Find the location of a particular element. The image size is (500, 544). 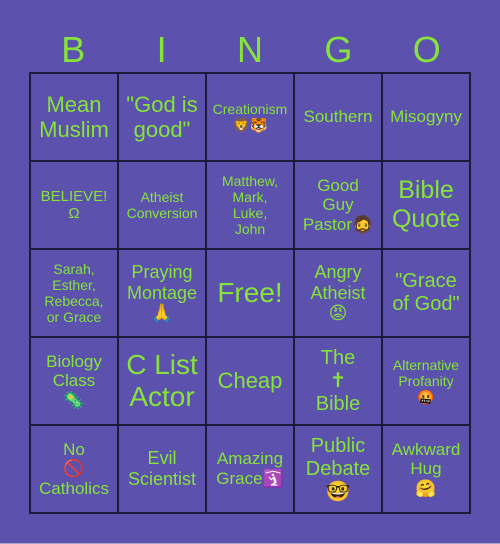

bingo-cell-n5: Amazing Grace🛐 is located at coordinates (250, 469).